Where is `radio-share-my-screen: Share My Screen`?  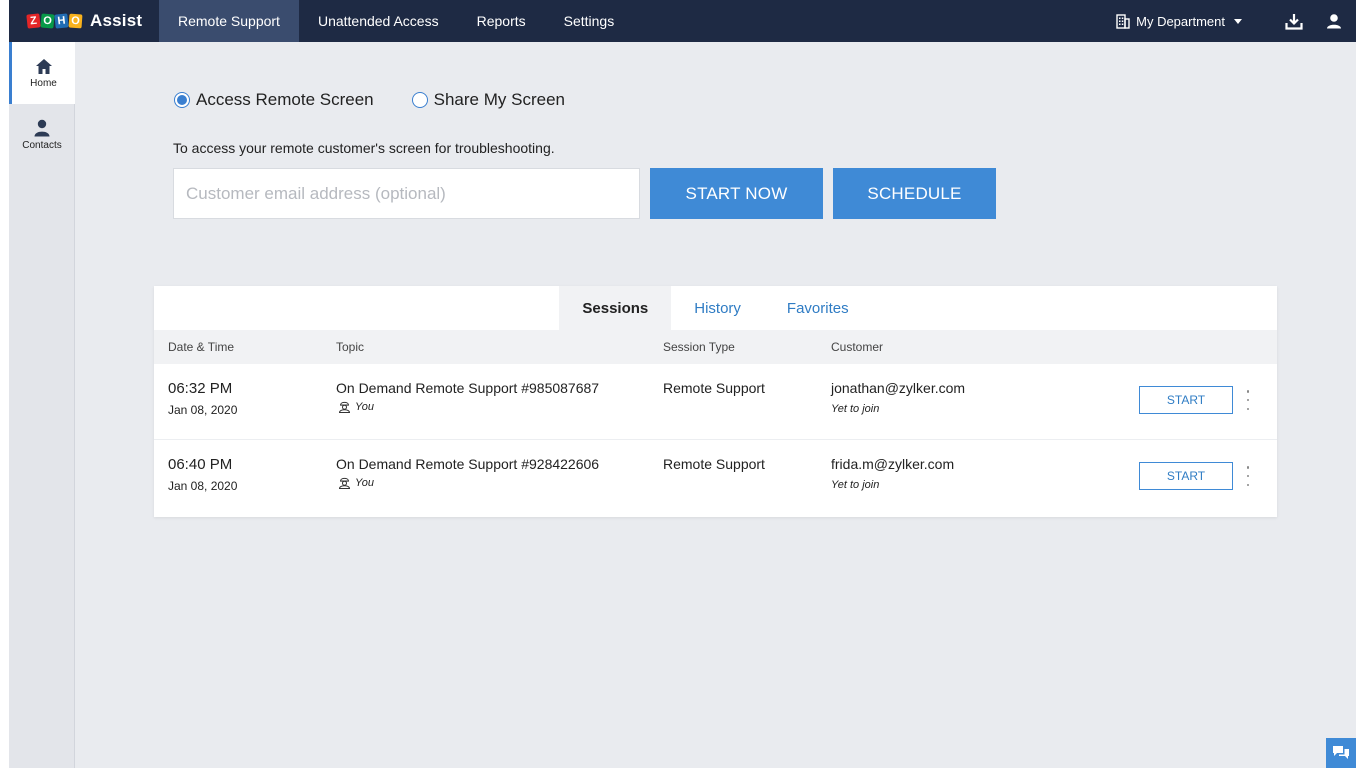 radio-share-my-screen: Share My Screen is located at coordinates (488, 100).